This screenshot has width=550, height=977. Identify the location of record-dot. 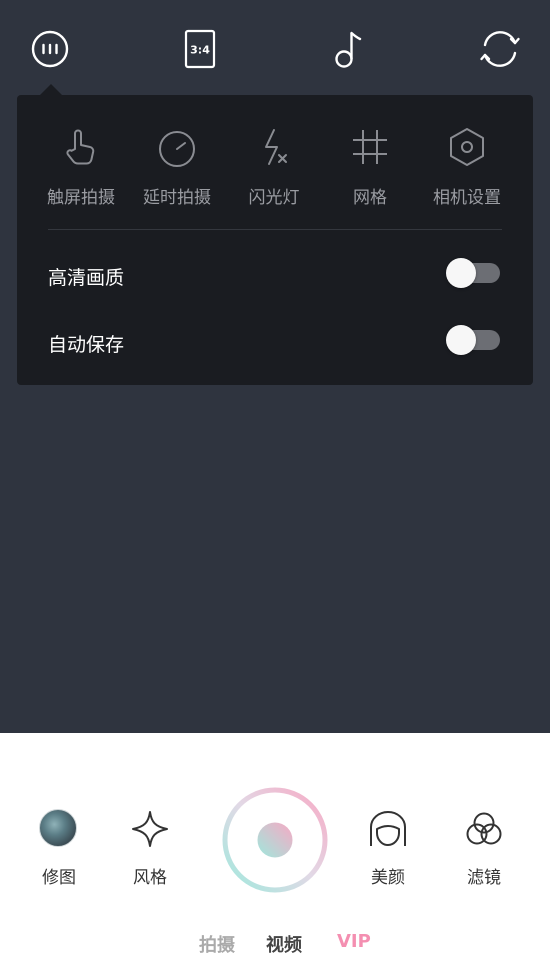
(275, 840).